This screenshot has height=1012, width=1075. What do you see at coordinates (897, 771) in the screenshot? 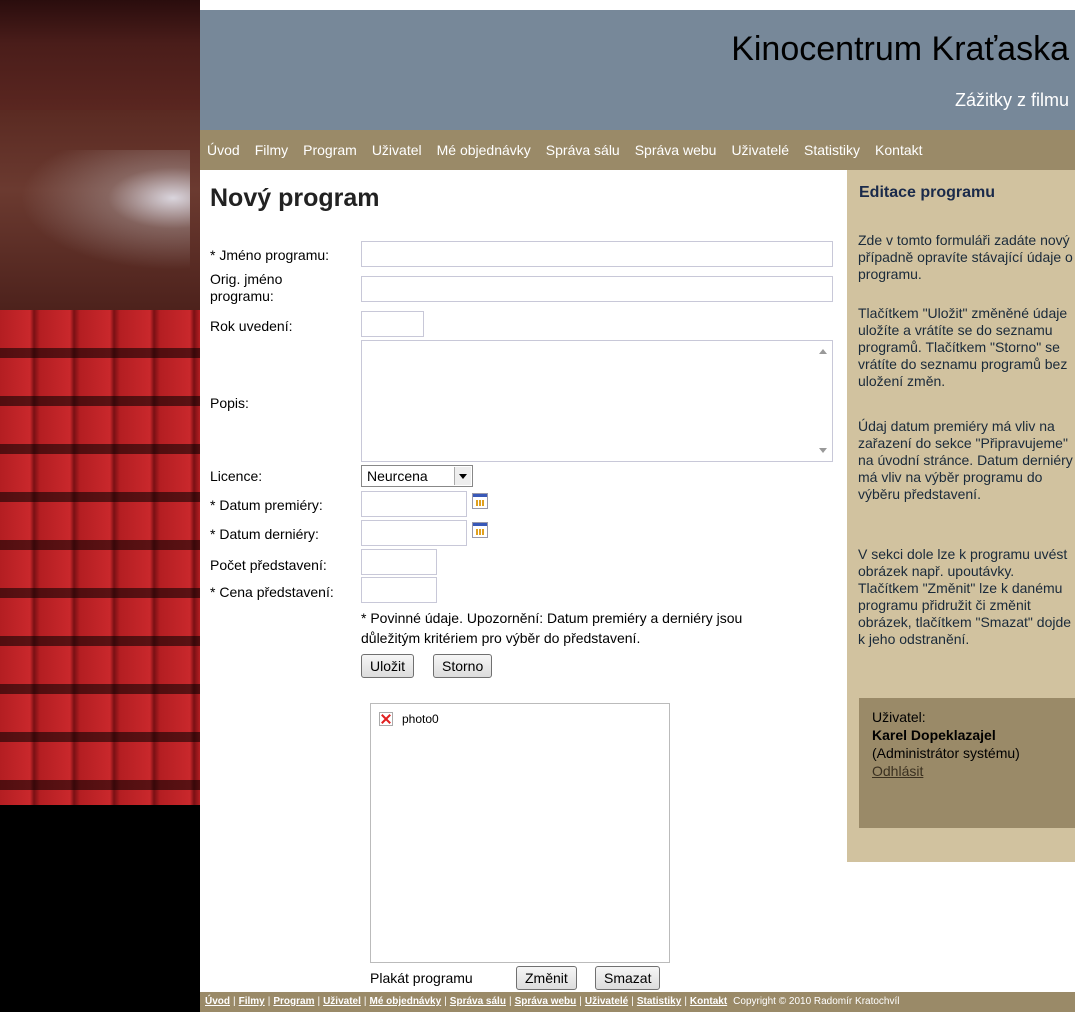
I see `logout-link: Odhlásit` at bounding box center [897, 771].